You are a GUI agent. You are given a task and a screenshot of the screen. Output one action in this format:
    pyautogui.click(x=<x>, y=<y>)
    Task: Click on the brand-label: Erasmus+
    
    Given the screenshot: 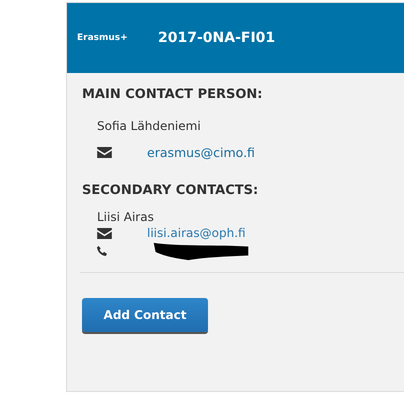 What is the action you would take?
    pyautogui.click(x=103, y=38)
    